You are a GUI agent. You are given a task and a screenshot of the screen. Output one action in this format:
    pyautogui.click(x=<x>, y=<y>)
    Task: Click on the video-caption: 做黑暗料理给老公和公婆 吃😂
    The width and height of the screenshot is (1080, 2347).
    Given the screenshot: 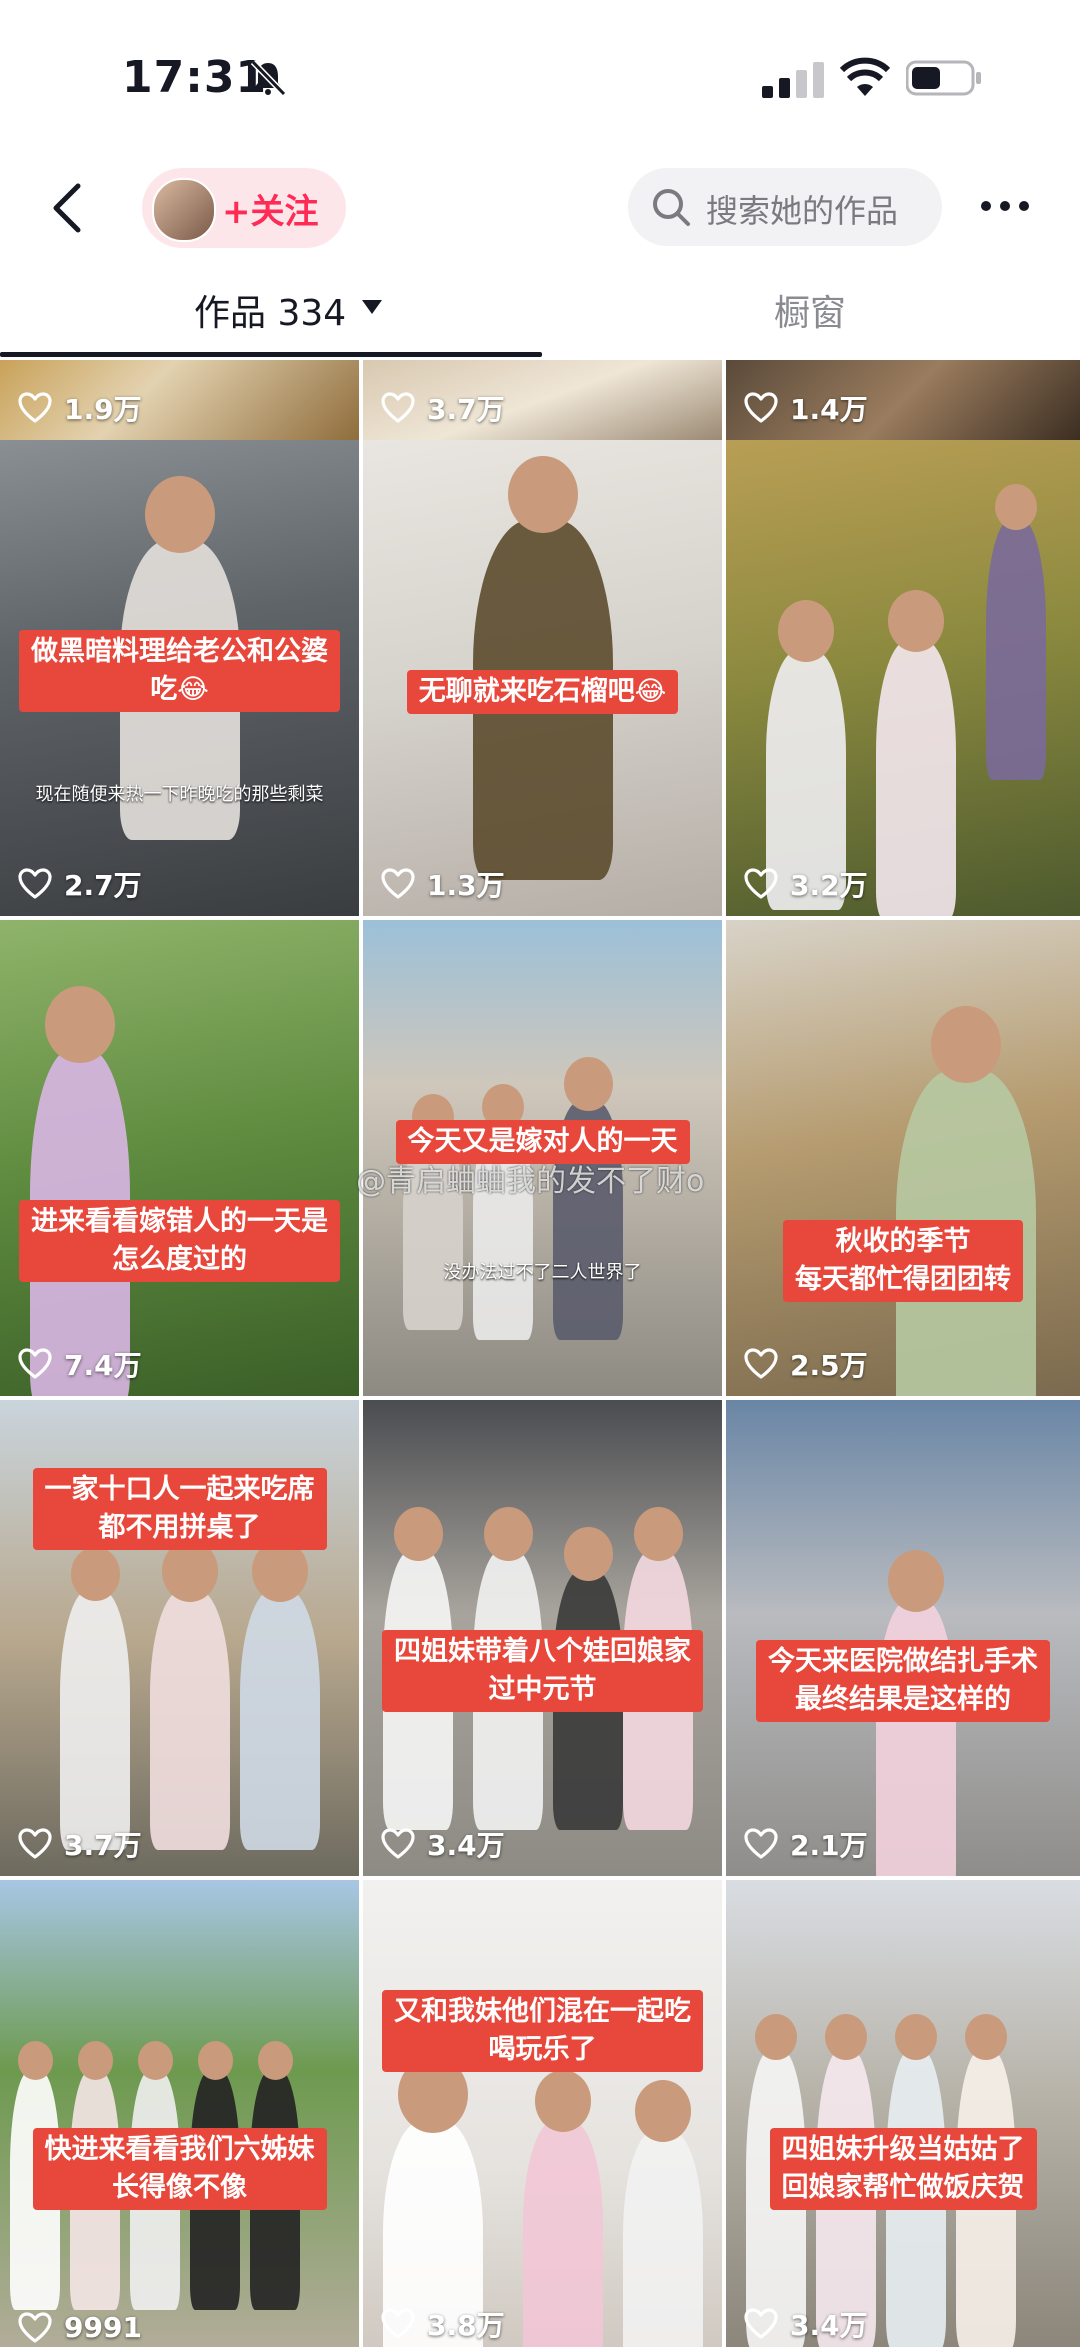 What is the action you would take?
    pyautogui.click(x=179, y=671)
    